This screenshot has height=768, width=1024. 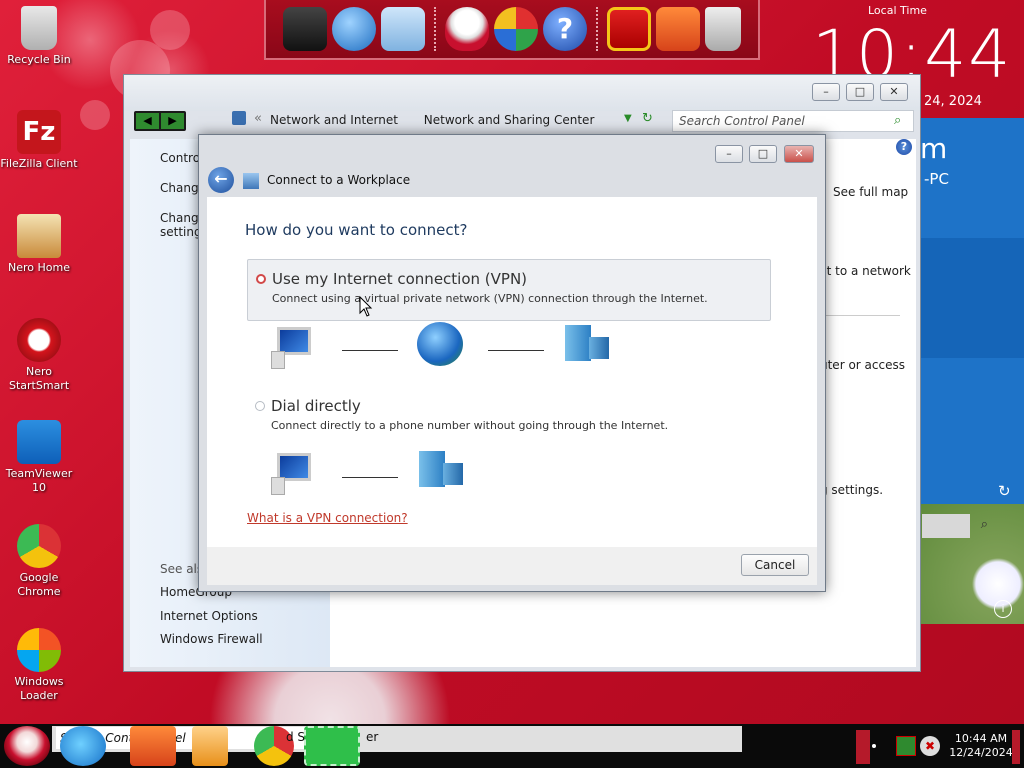 I want to click on tray-clock: 10:44 AM 12/24/2024, so click(x=981, y=746).